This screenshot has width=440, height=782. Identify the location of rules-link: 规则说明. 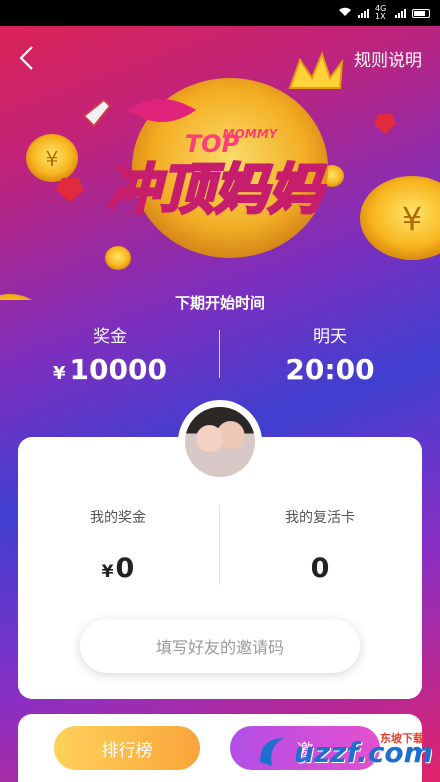
(388, 58).